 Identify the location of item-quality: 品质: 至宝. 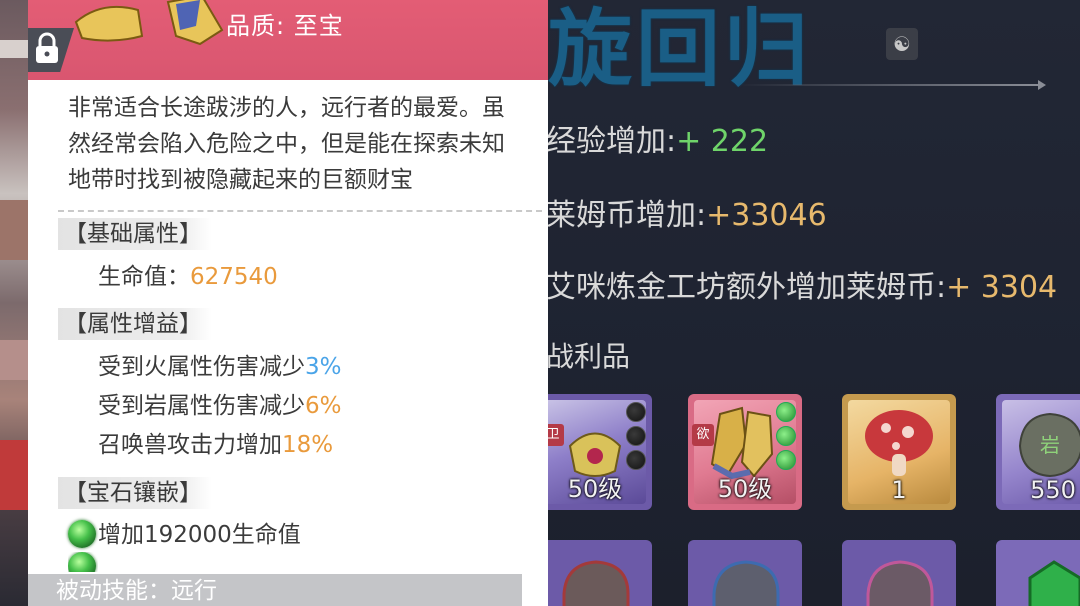
(285, 26).